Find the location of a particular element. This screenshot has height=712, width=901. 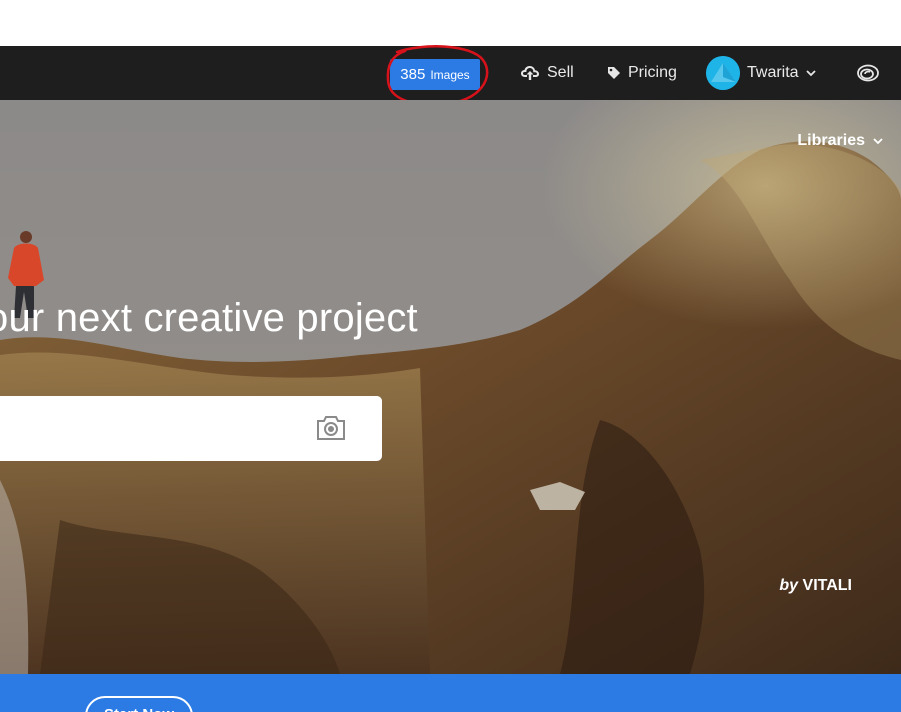

user-menu: Twarita is located at coordinates (761, 73).